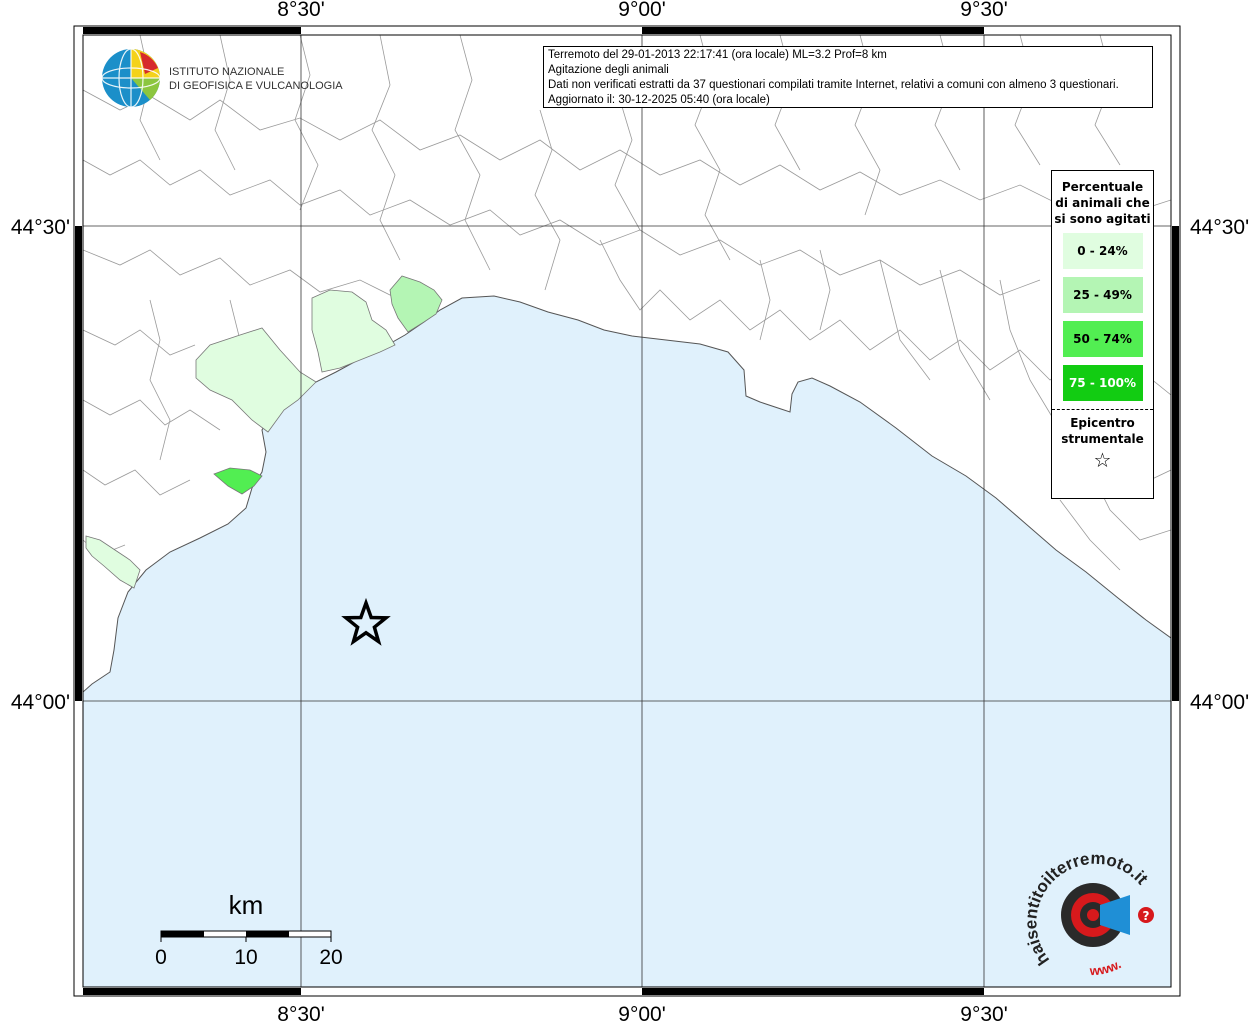 Image resolution: width=1255 pixels, height=1024 pixels. What do you see at coordinates (1219, 702) in the screenshot?
I see `lat-label-right-2: 44°00'` at bounding box center [1219, 702].